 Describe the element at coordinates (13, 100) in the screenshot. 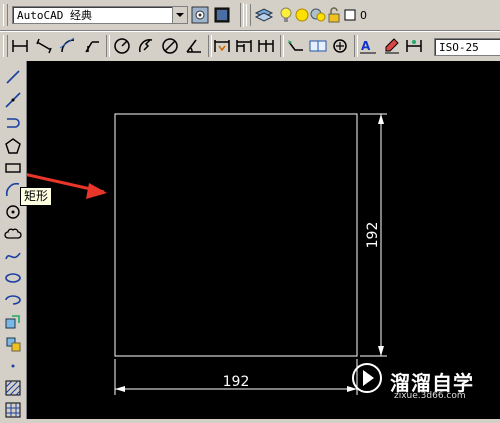

I see `construction-line-icon` at that location.